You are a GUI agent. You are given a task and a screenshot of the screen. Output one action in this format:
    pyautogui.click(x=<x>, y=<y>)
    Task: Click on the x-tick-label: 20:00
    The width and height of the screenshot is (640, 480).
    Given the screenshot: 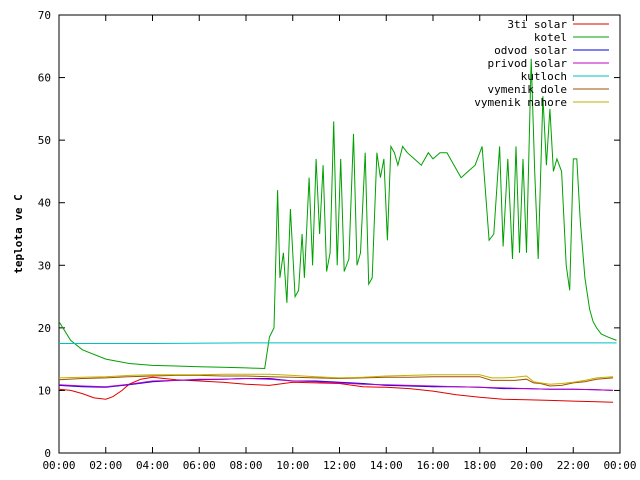 What is the action you would take?
    pyautogui.click(x=526, y=465)
    